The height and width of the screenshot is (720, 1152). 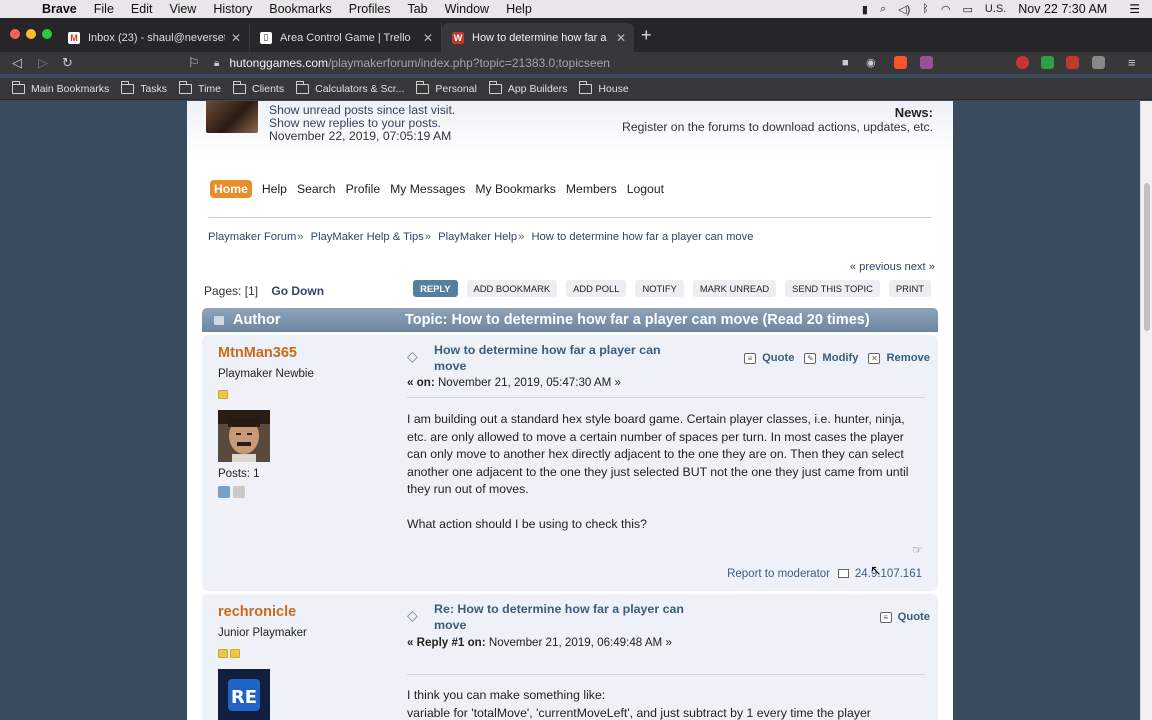 I want to click on menu-my-bookmarks: My Bookmarks, so click(x=515, y=189).